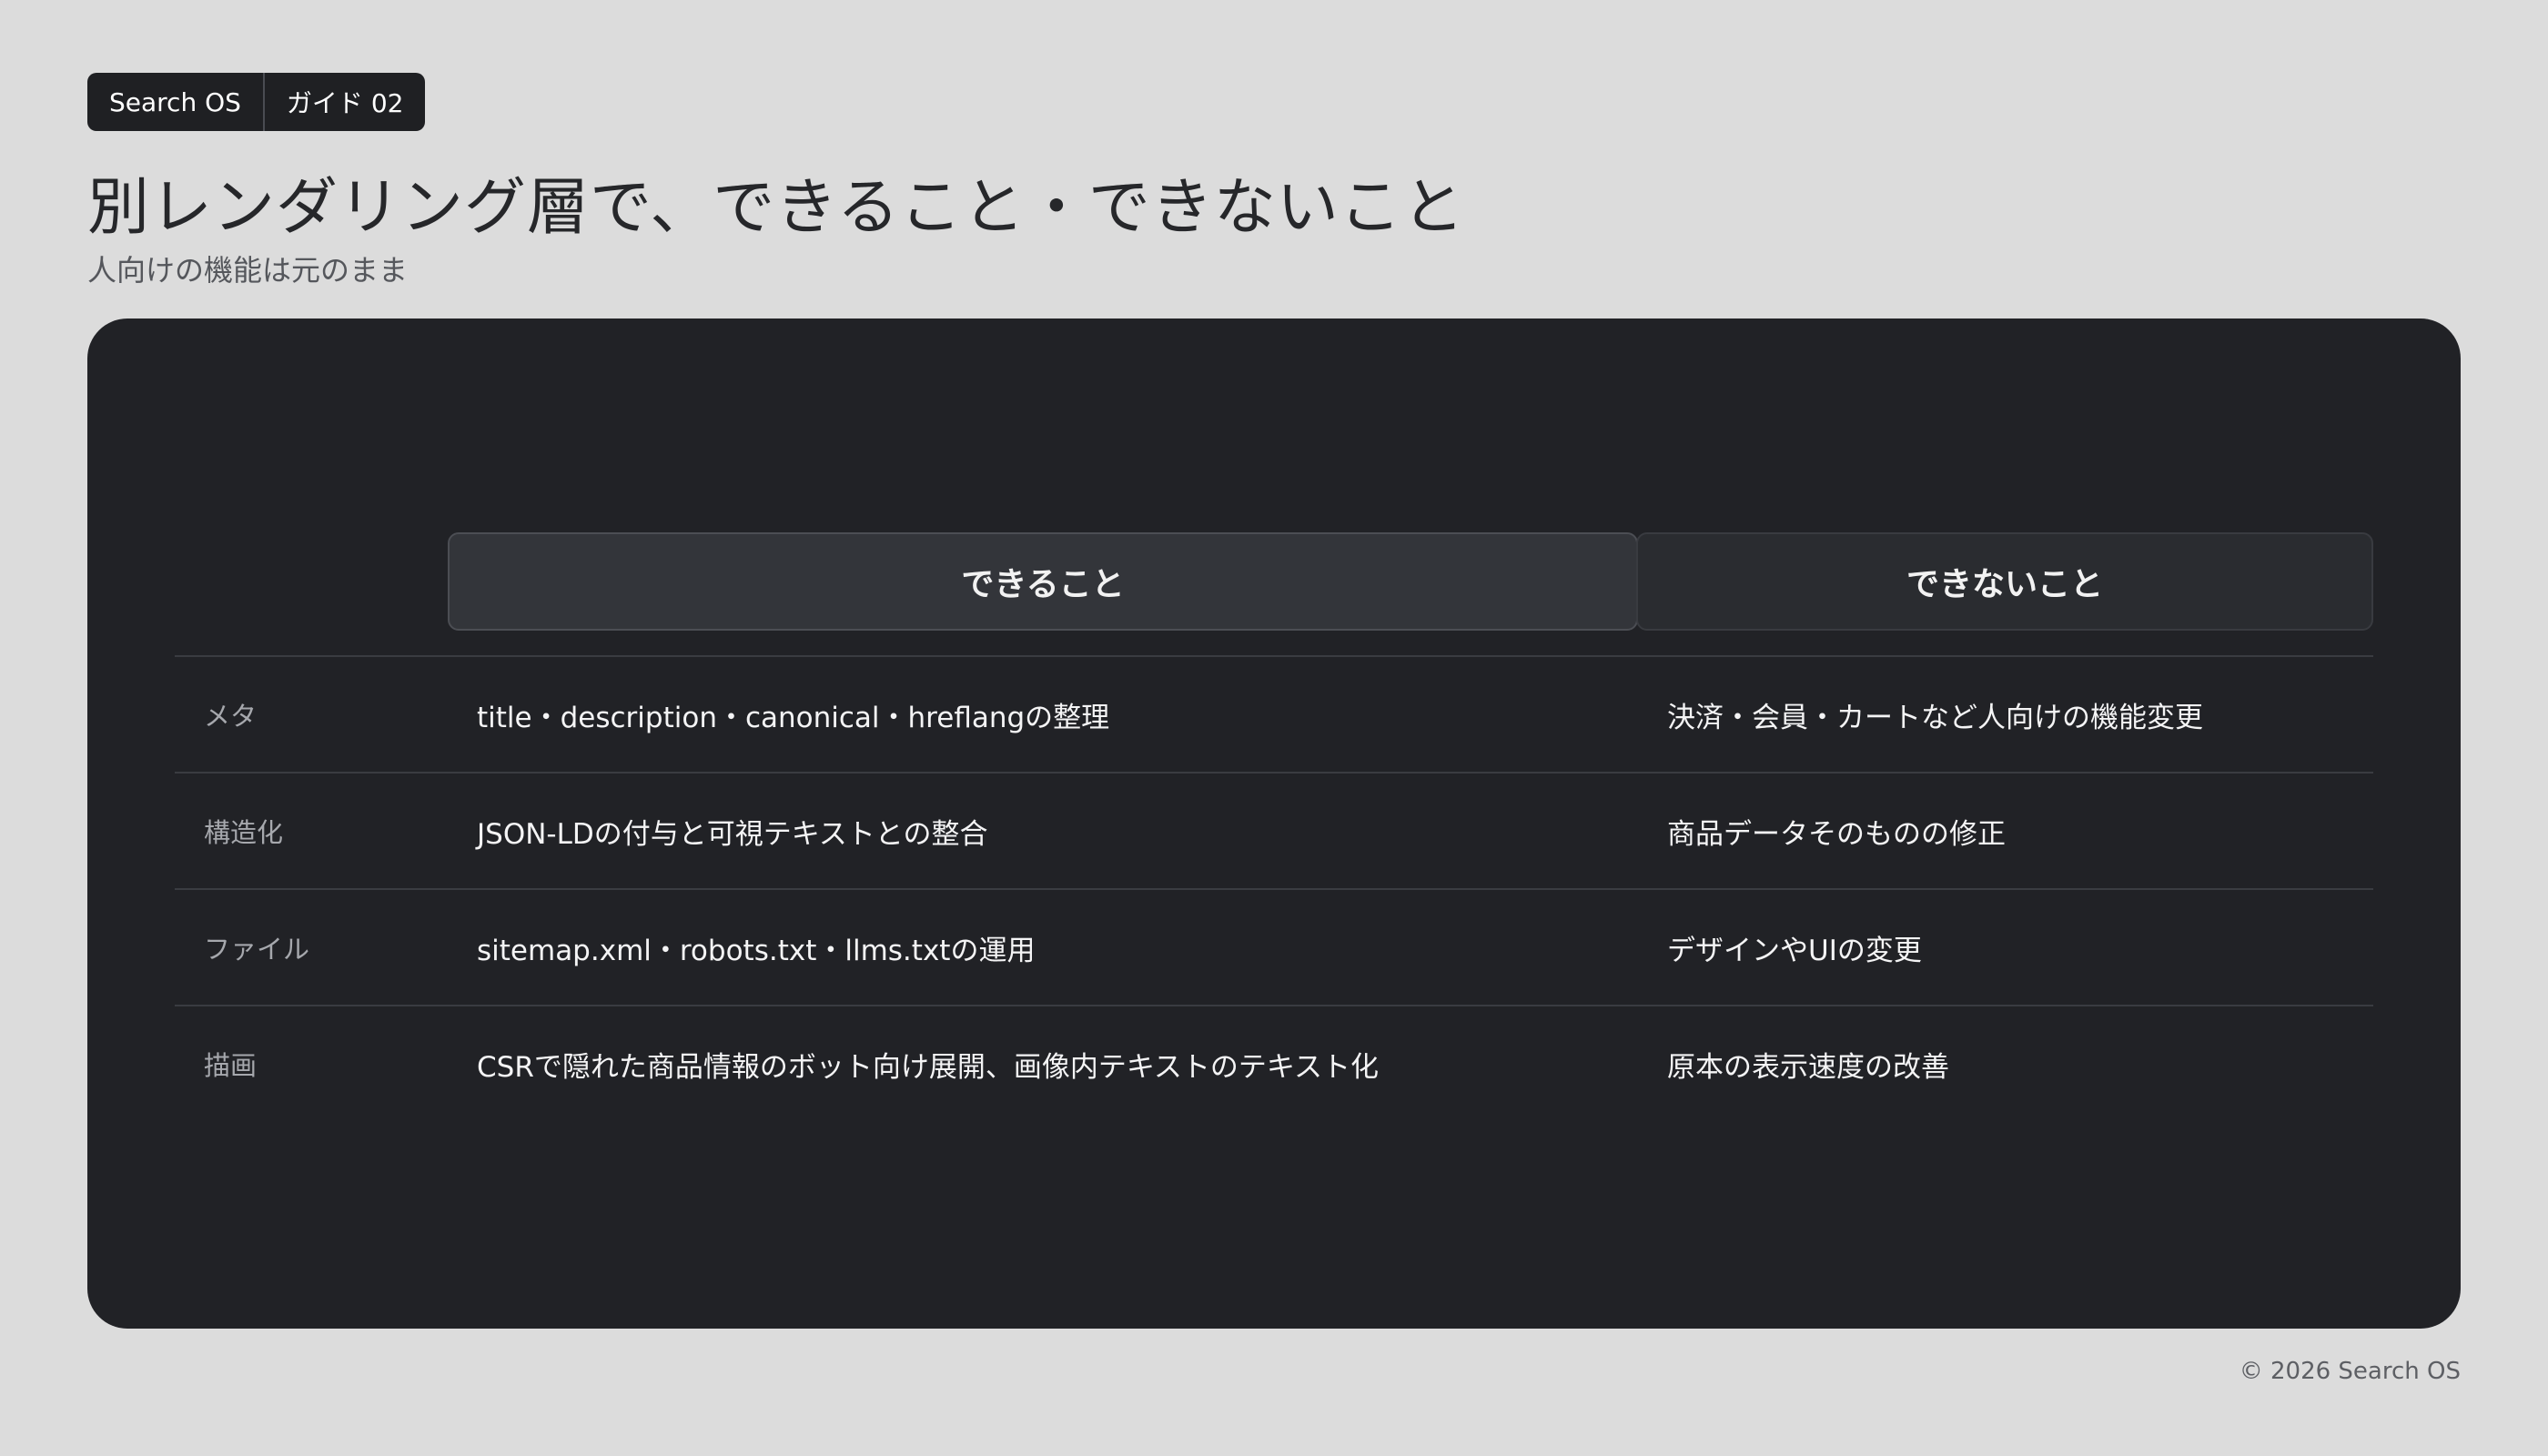 This screenshot has width=2548, height=1456. What do you see at coordinates (776, 208) in the screenshot?
I see `page-title: 別レンダリング層で、できること・できないこと` at bounding box center [776, 208].